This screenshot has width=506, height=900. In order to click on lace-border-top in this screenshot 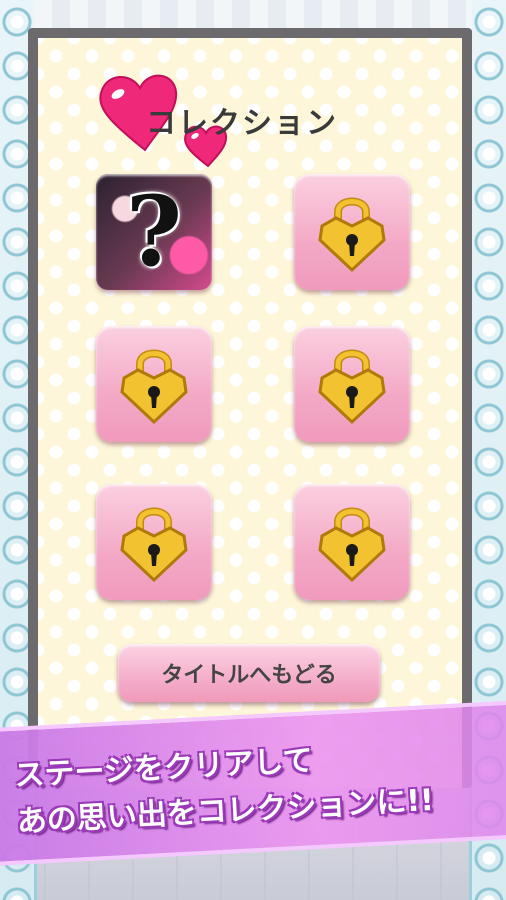, I will do `click(253, 15)`.